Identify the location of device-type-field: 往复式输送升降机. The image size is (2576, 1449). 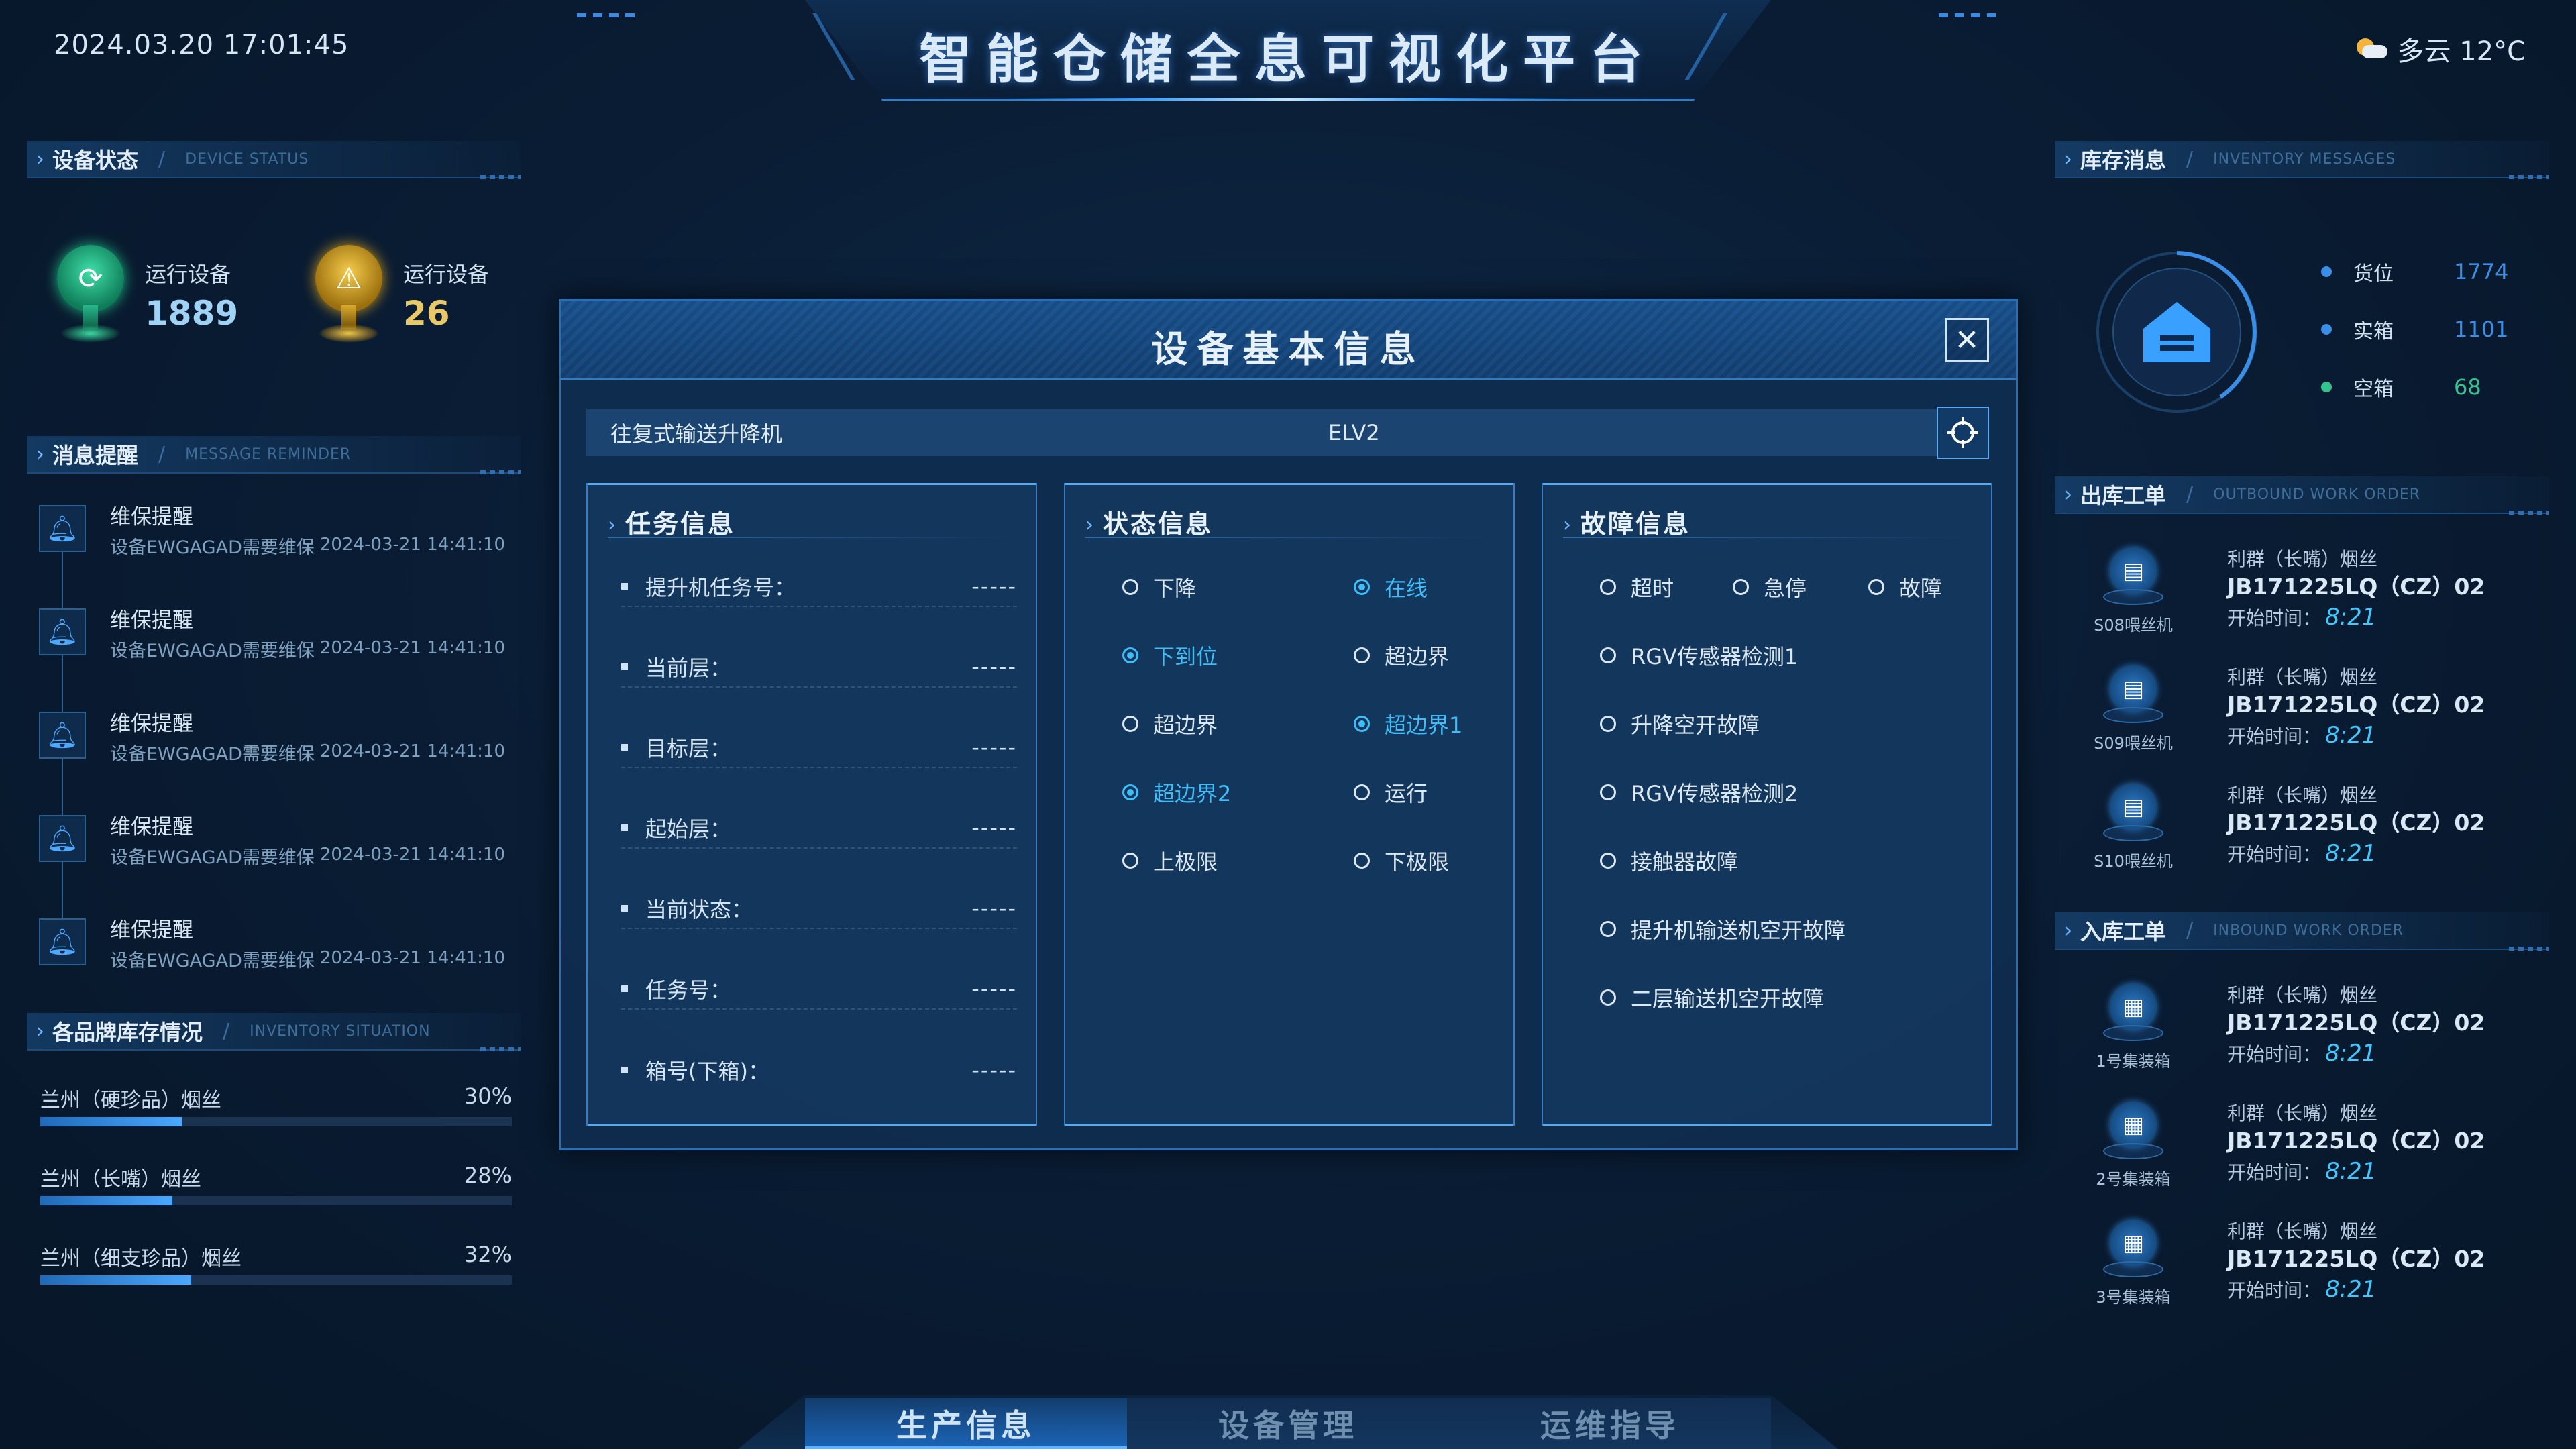
(946, 432).